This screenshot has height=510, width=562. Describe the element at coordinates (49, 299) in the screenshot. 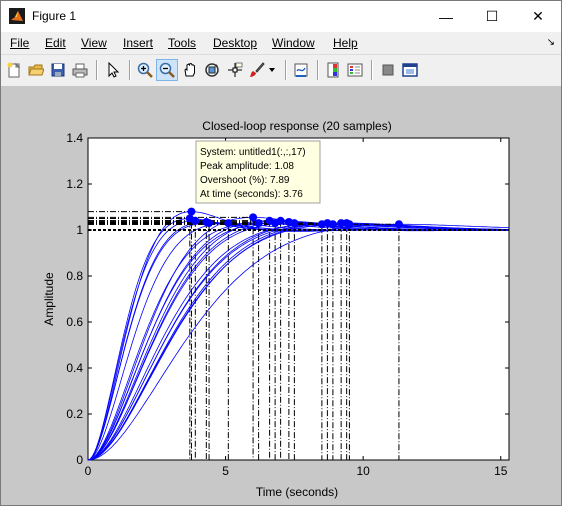

I see `y-axis-label: Amplitude` at that location.